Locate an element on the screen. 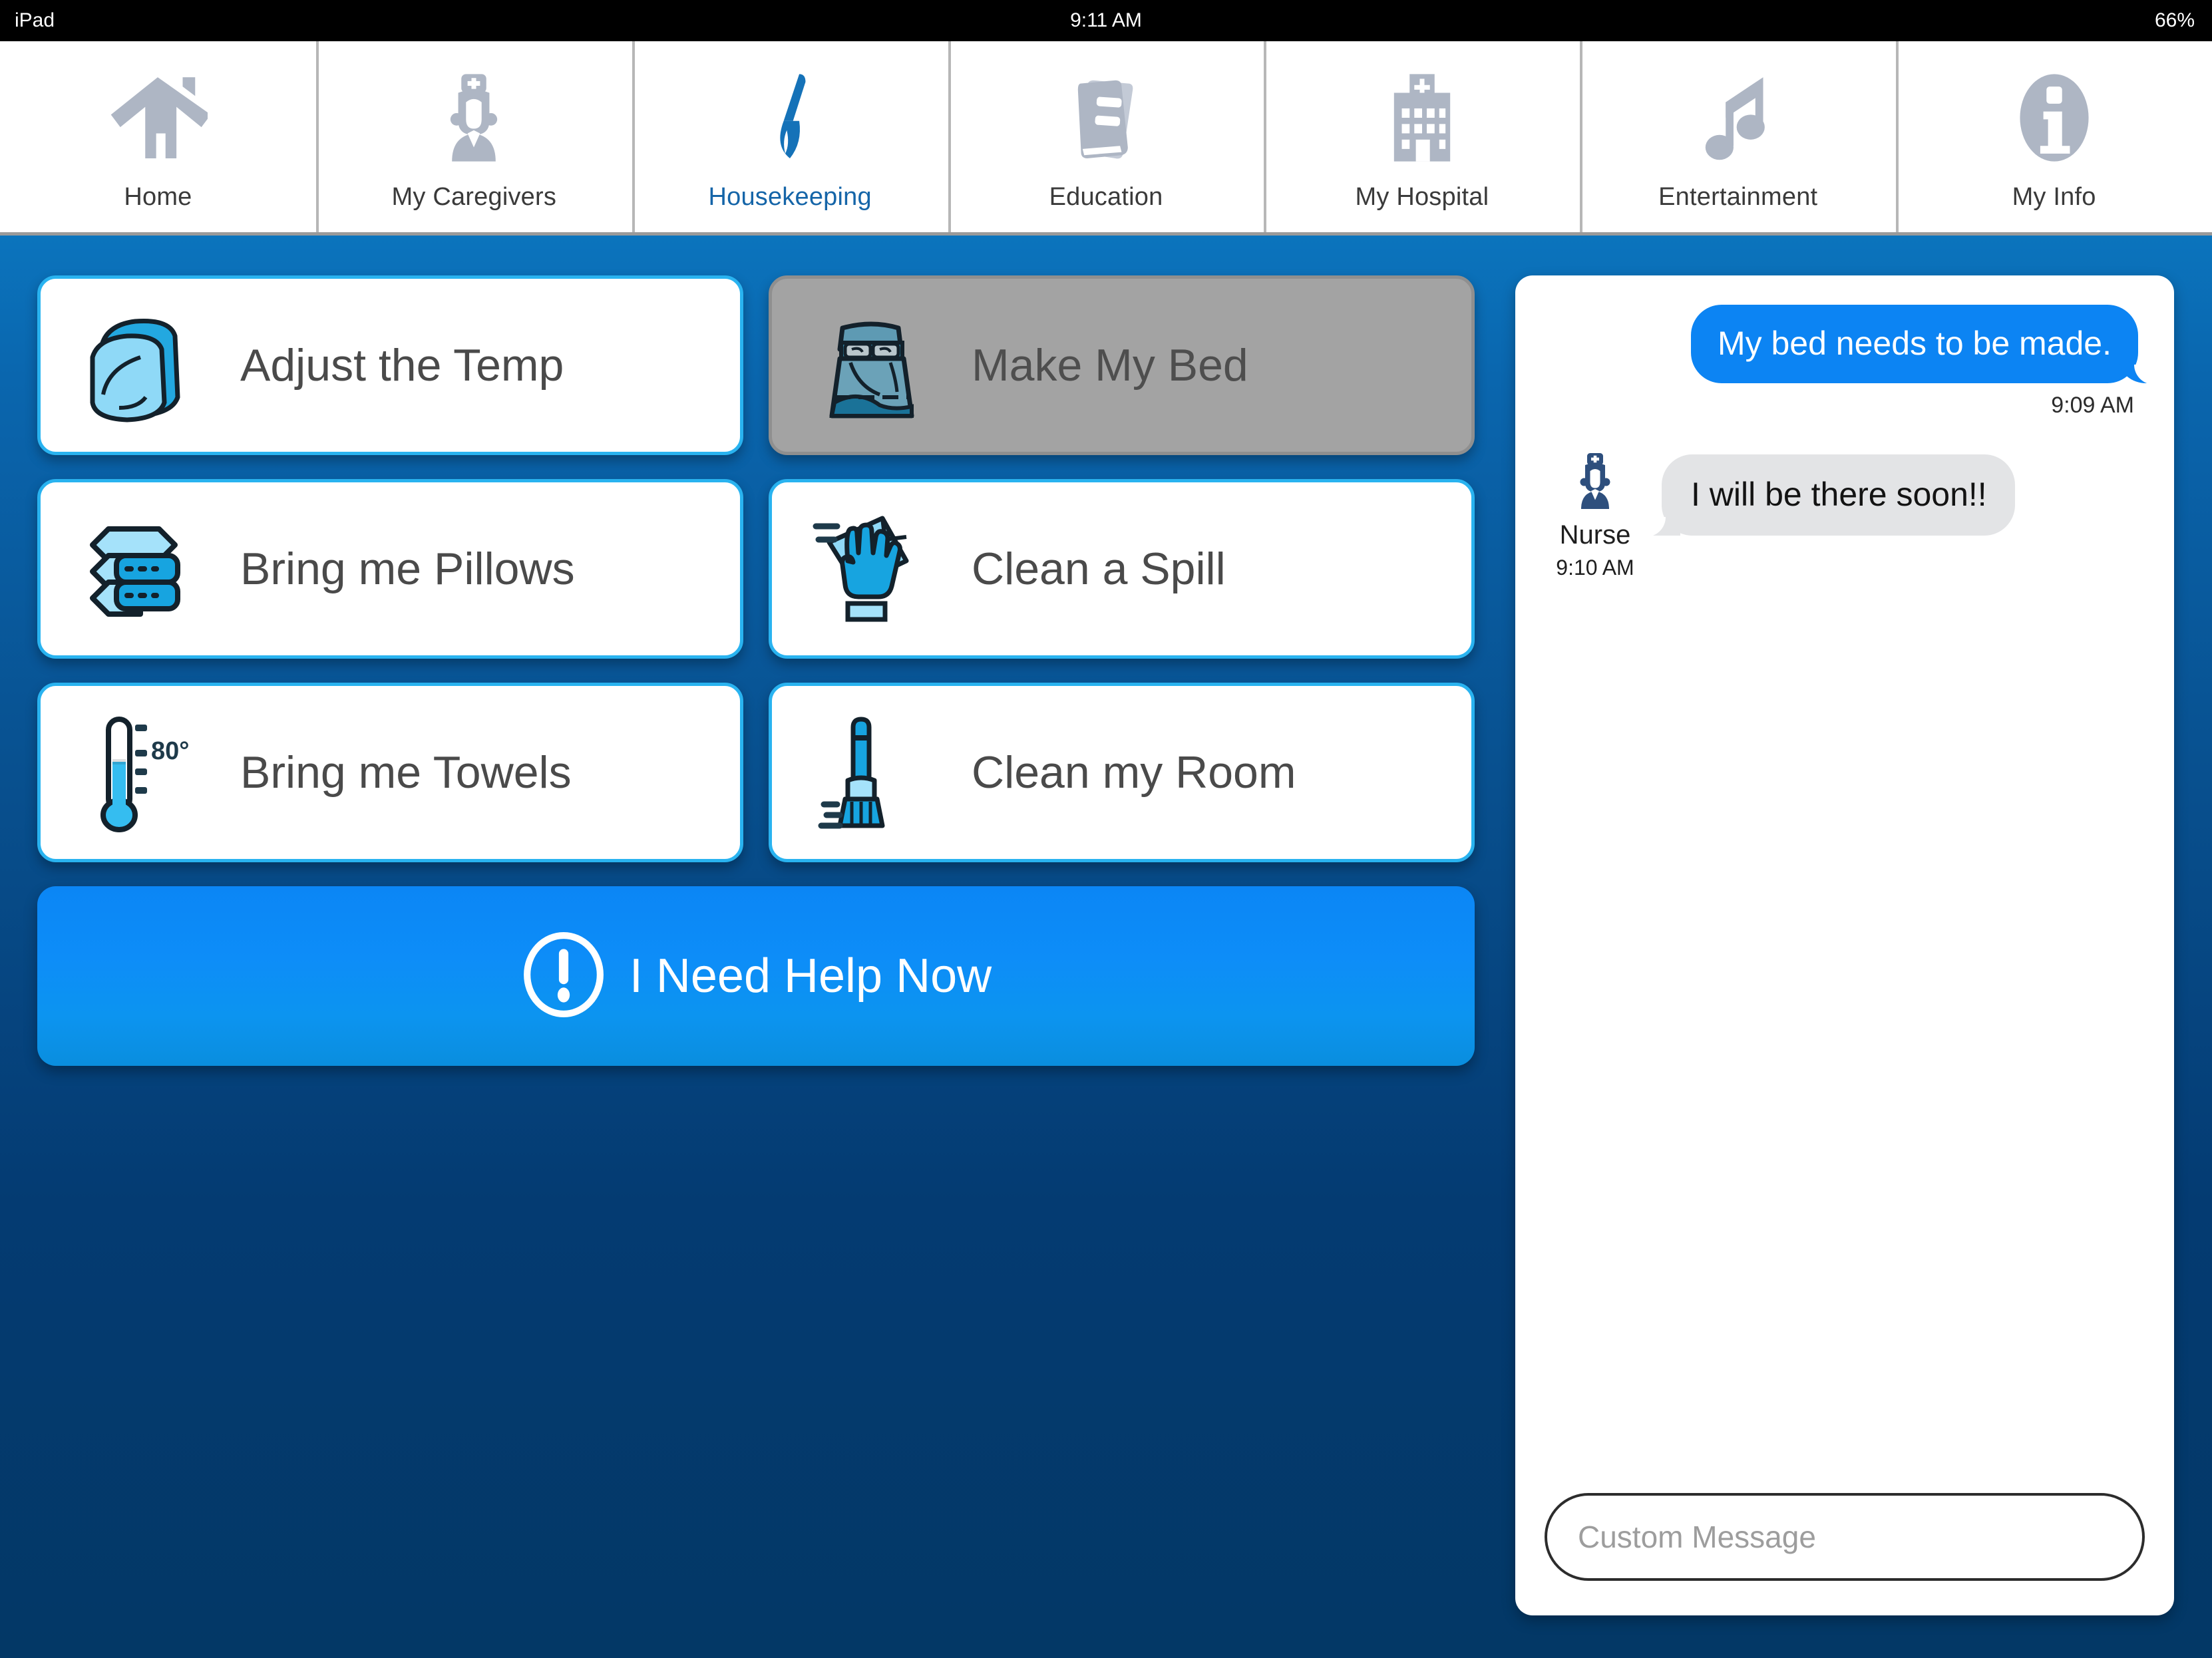 This screenshot has width=2212, height=1658. sender-name: Nurse is located at coordinates (1595, 535).